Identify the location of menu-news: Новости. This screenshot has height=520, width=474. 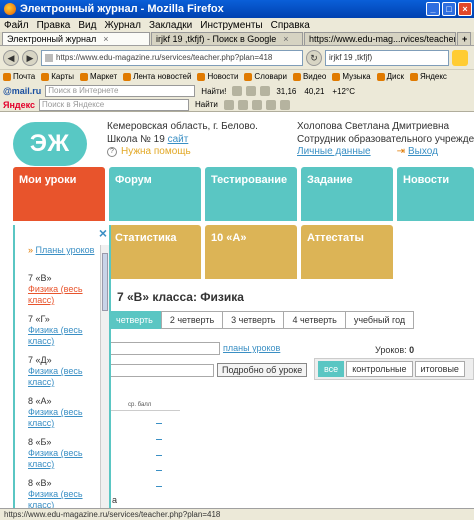
(435, 194).